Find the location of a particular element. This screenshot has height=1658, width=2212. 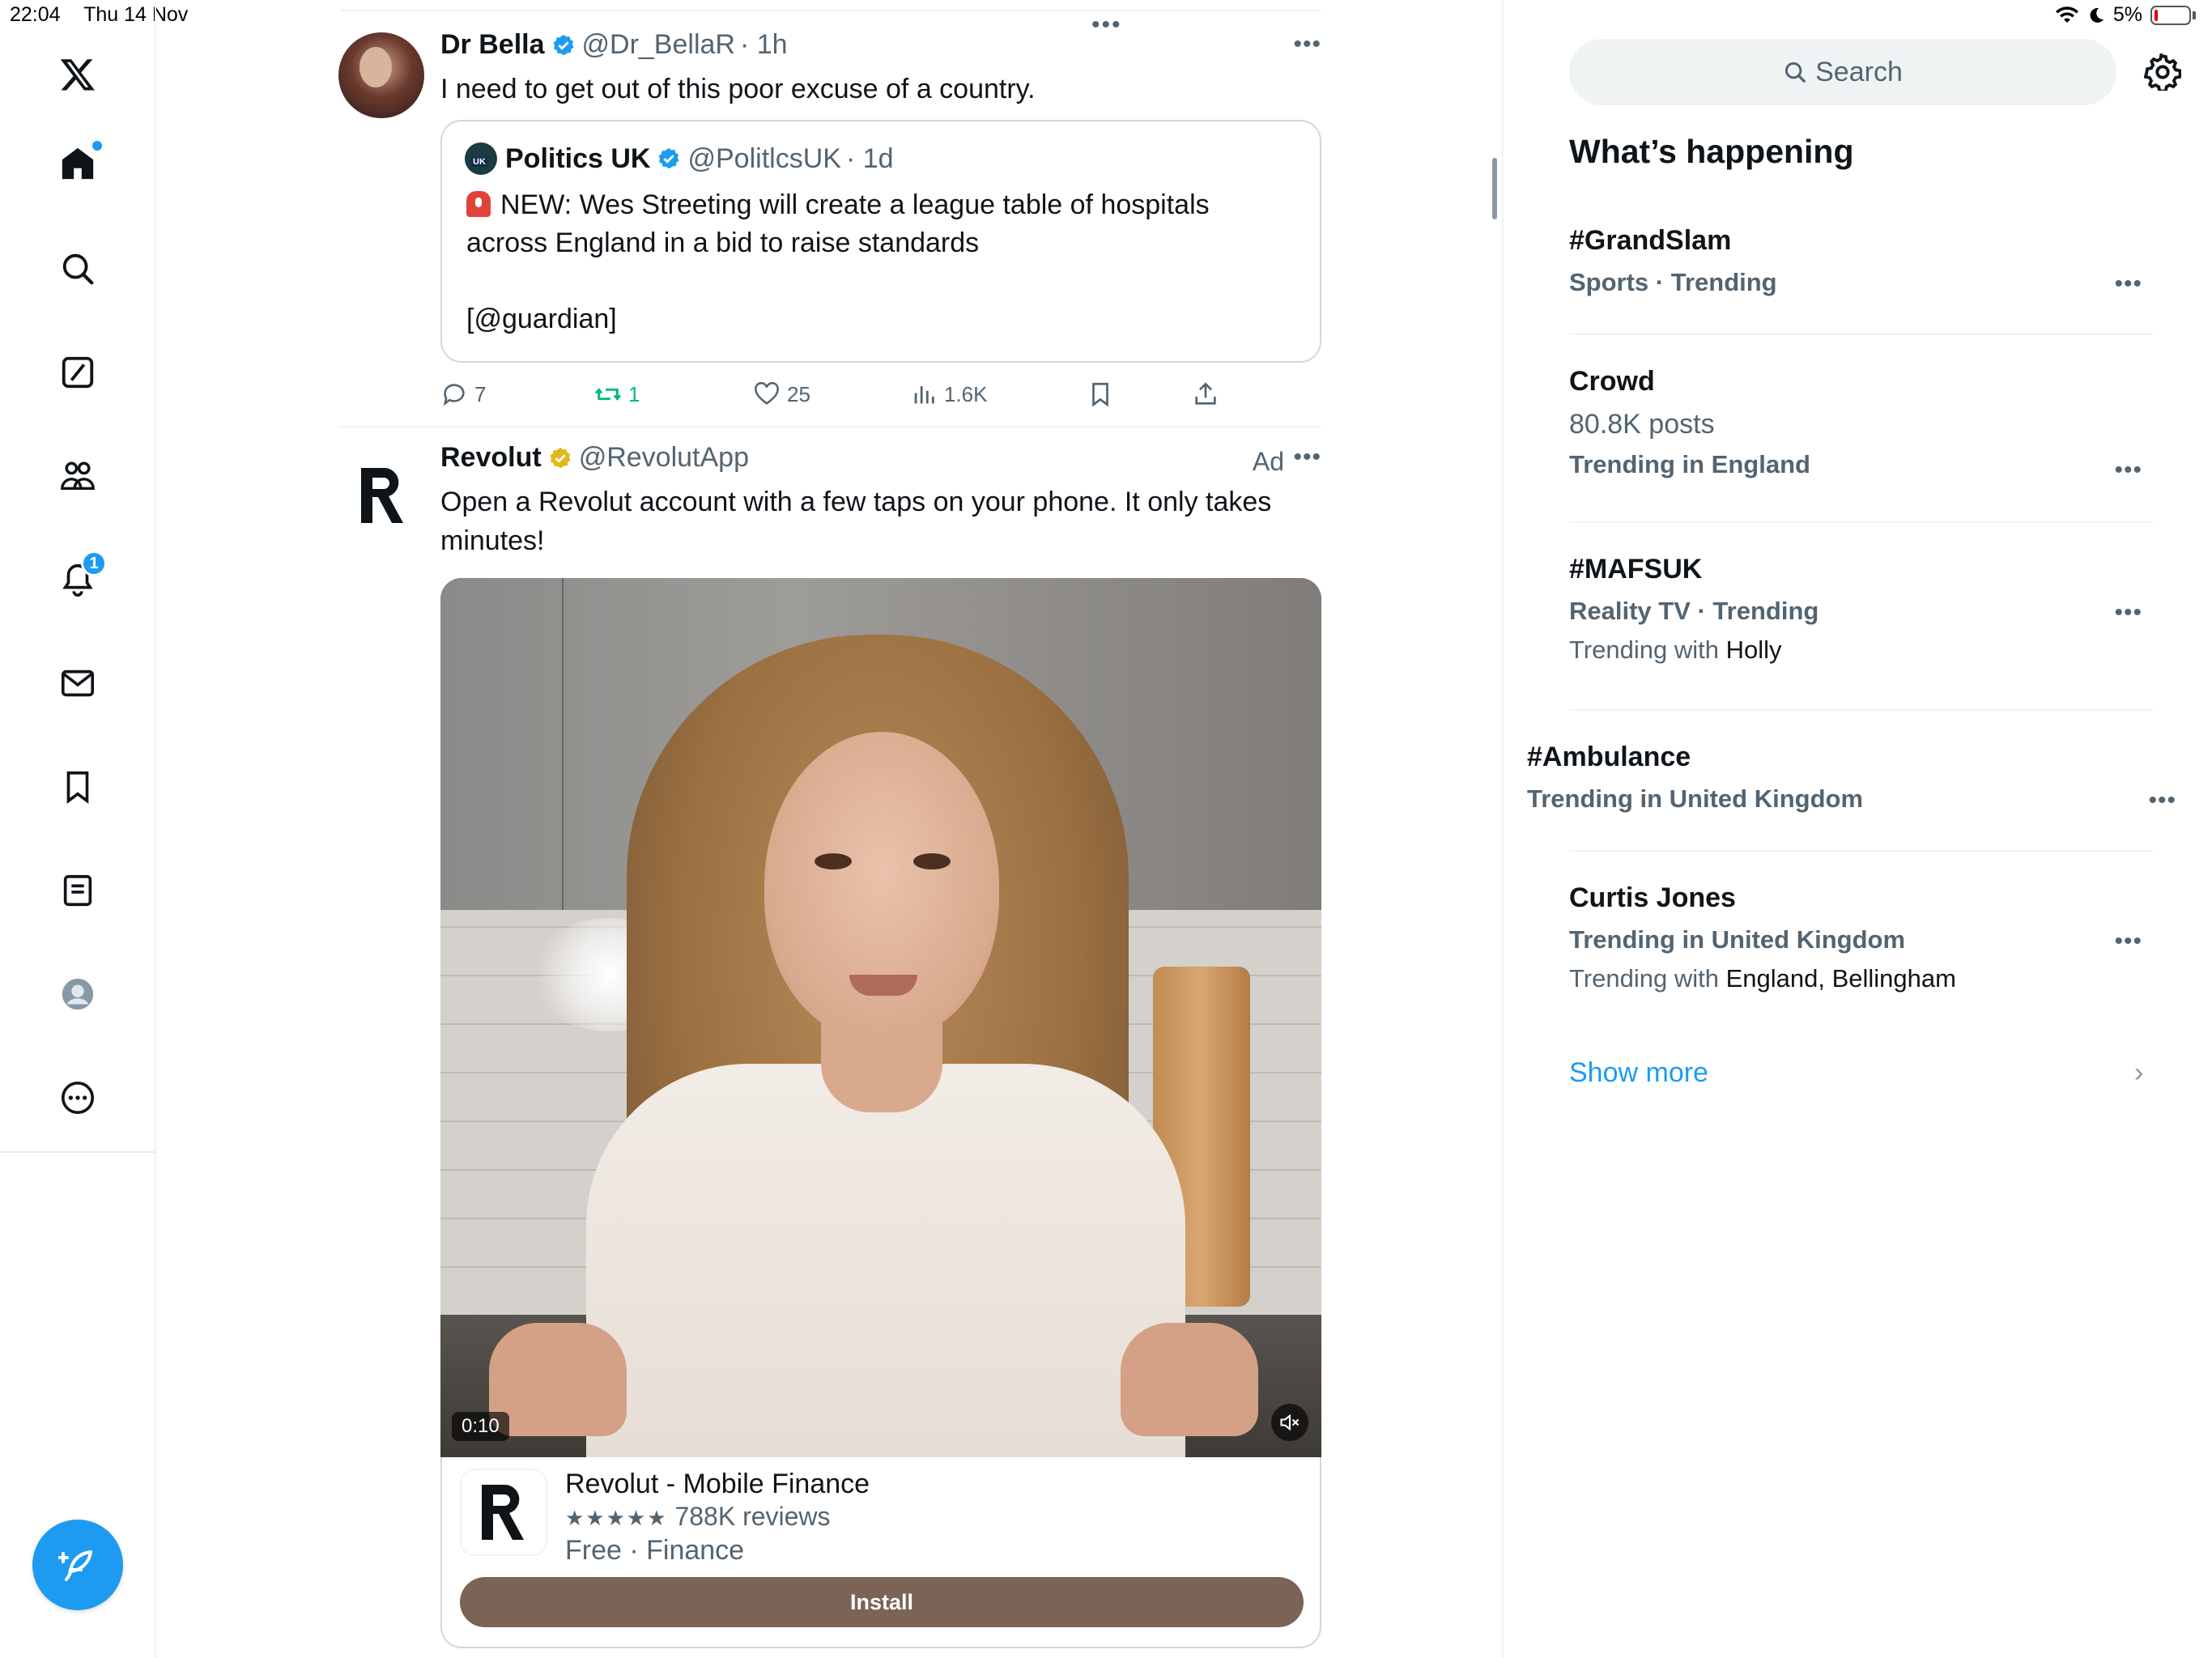

verified-badge-icon is located at coordinates (563, 44).